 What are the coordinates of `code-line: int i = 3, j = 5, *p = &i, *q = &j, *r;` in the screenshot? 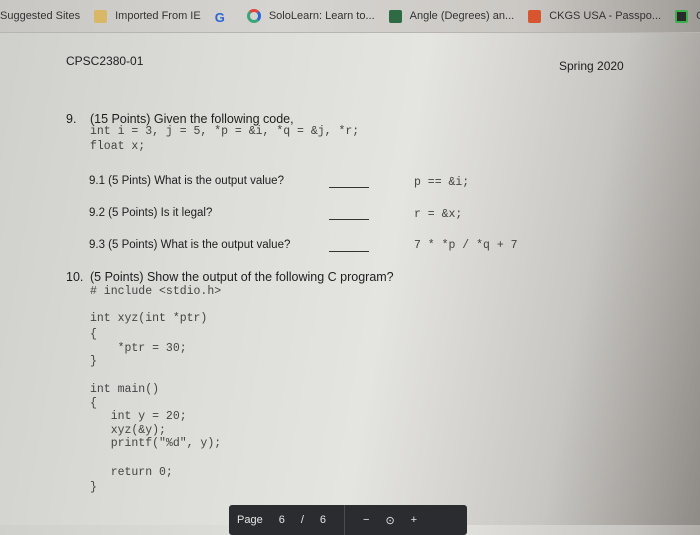 It's located at (225, 131).